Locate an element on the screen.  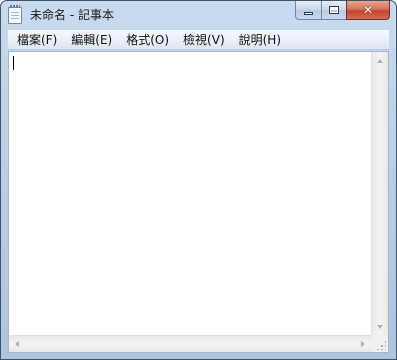
menu-bar: 檔案(F) 編輯(E) 格式(O) 檢視(V) 說明(H) is located at coordinates (198, 40).